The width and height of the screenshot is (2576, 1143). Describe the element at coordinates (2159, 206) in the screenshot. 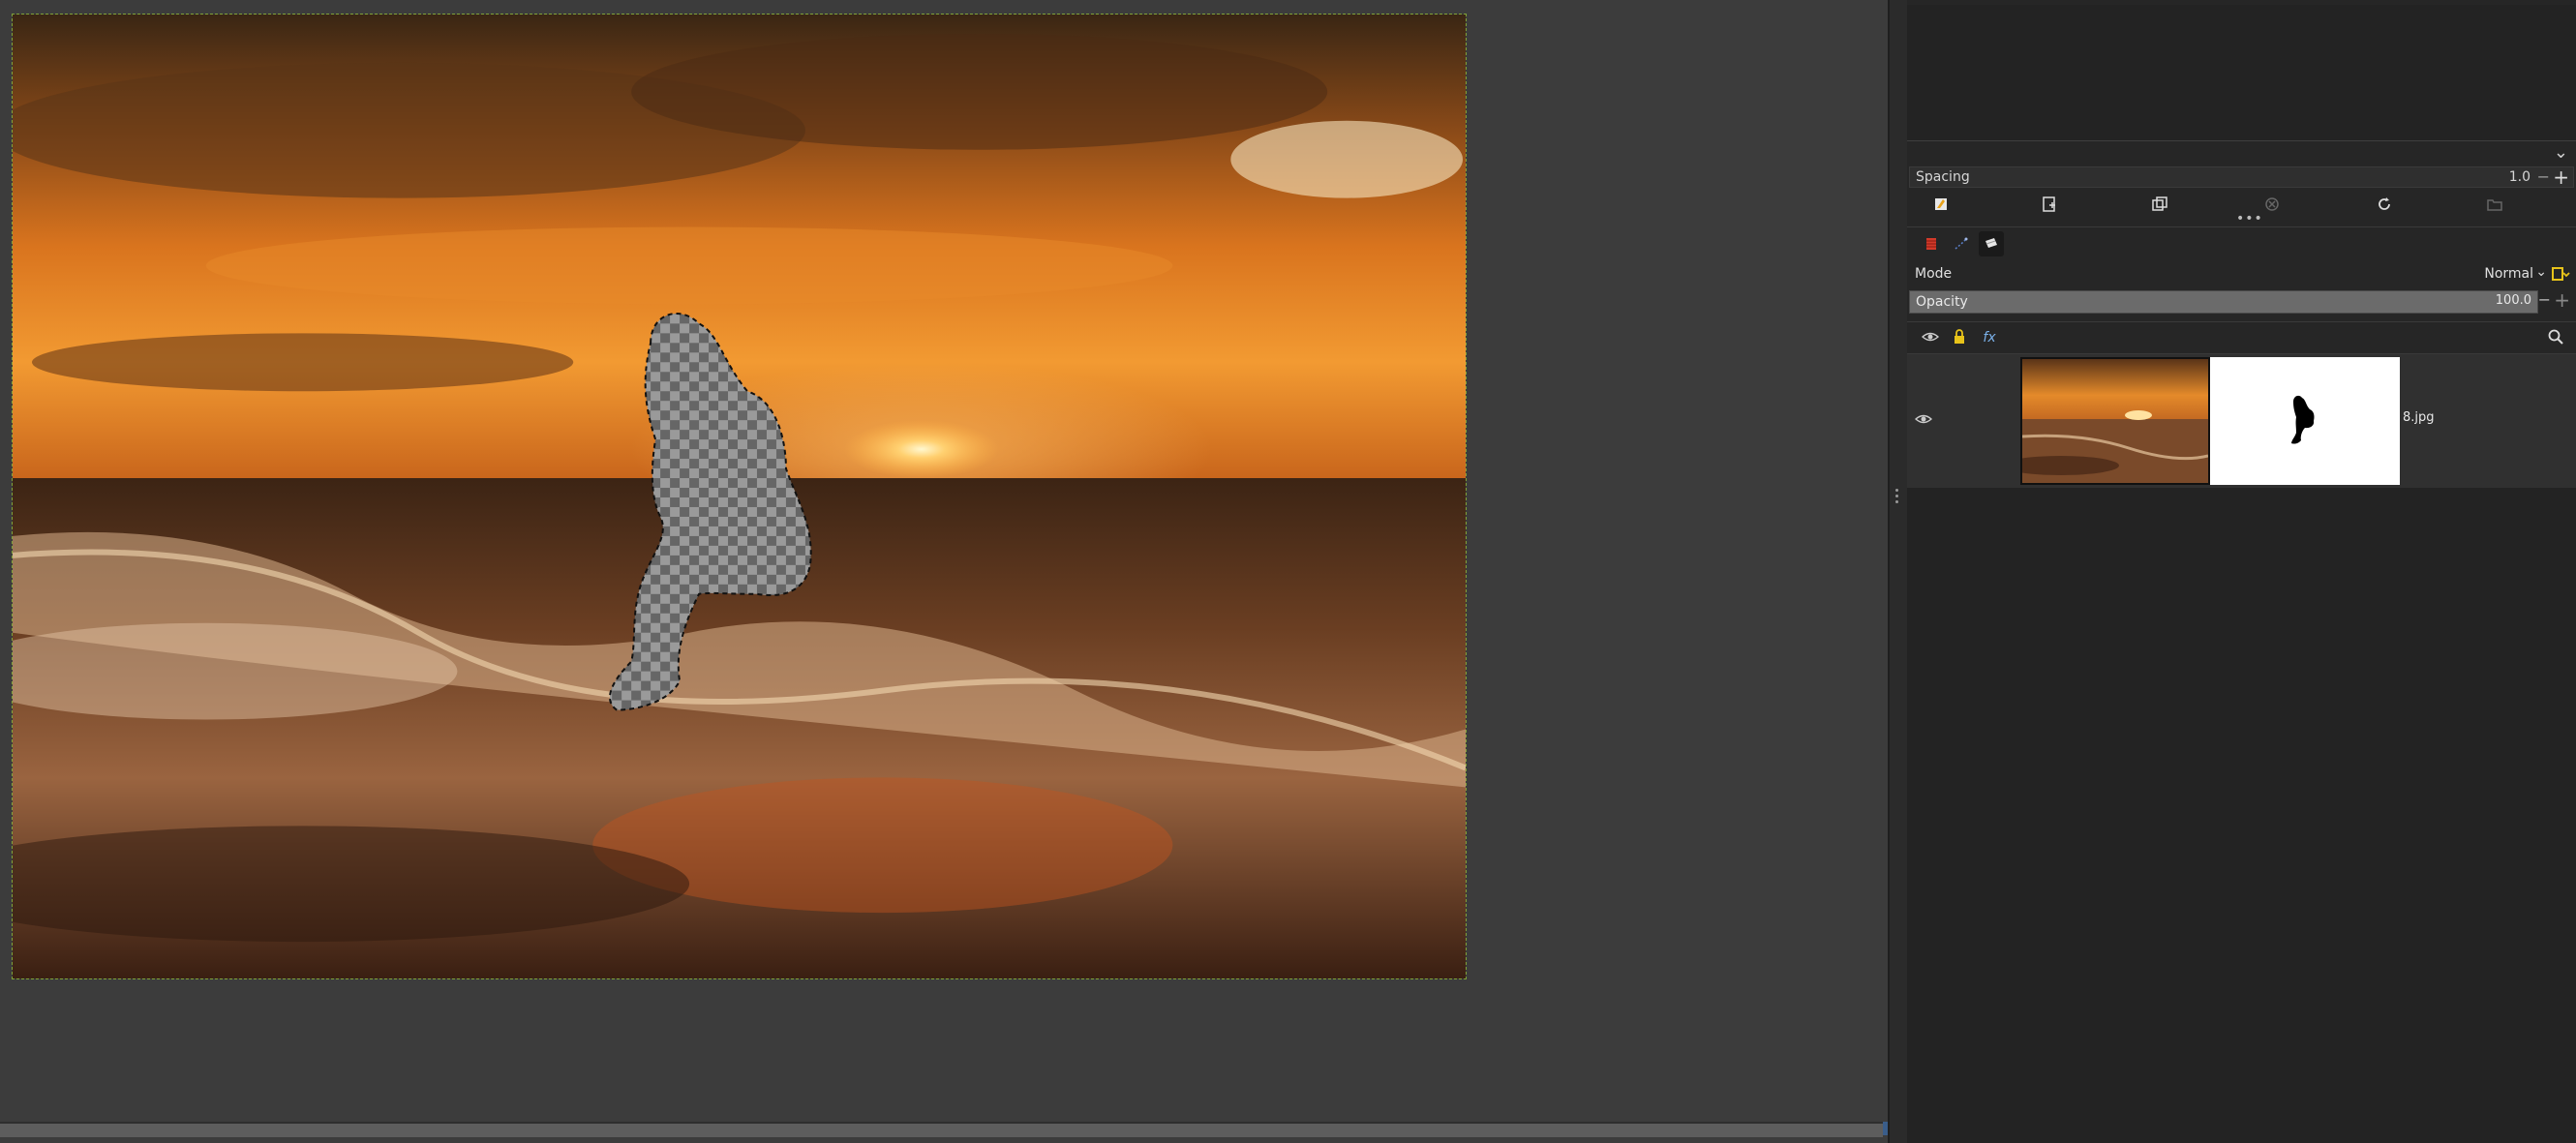

I see `duplicate-brush-icon` at that location.